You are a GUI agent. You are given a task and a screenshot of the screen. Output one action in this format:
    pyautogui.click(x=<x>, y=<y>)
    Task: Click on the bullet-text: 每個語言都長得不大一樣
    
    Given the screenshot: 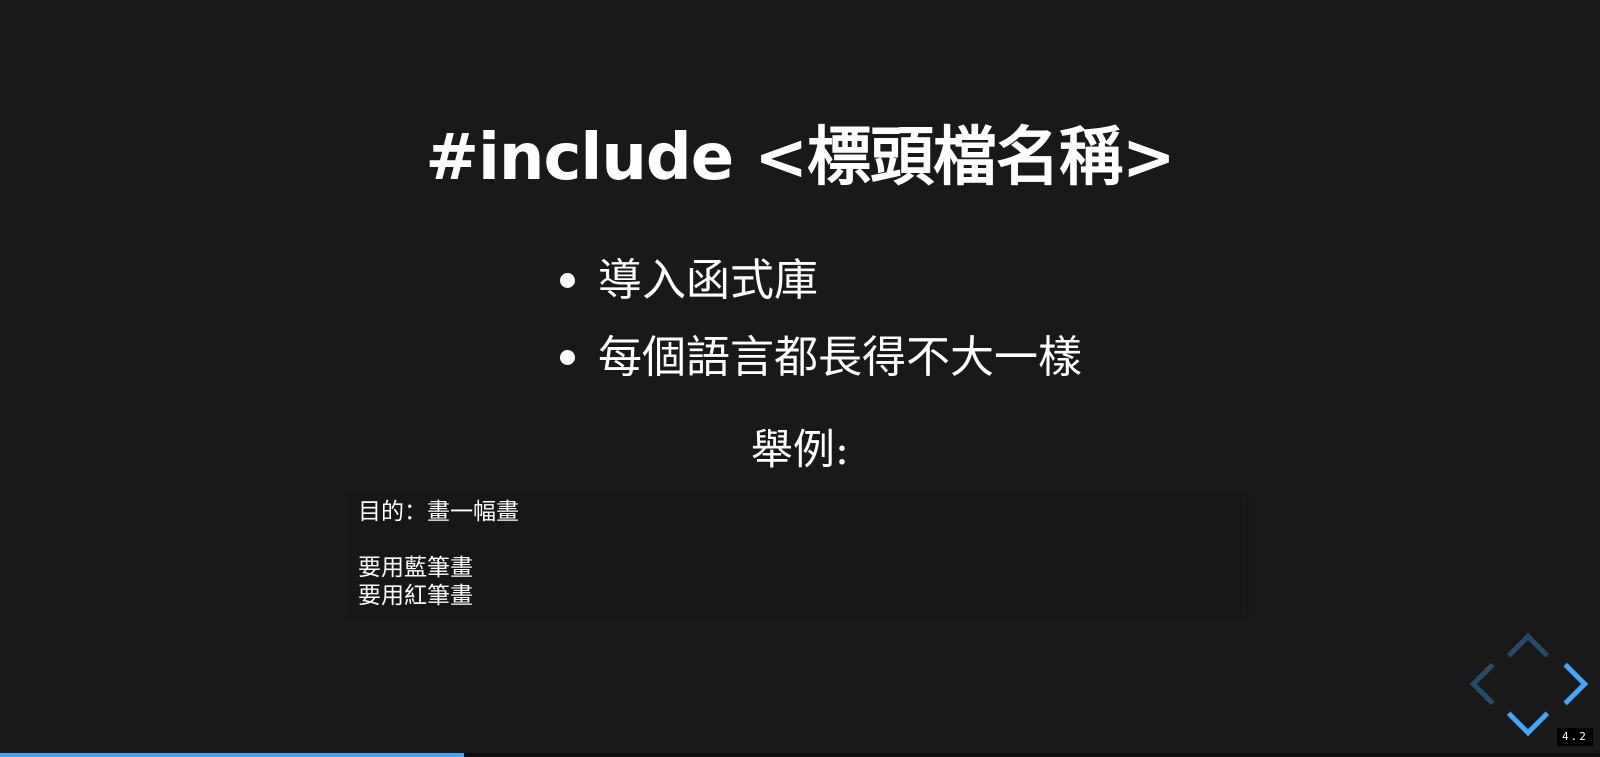 What is the action you would take?
    pyautogui.click(x=840, y=357)
    